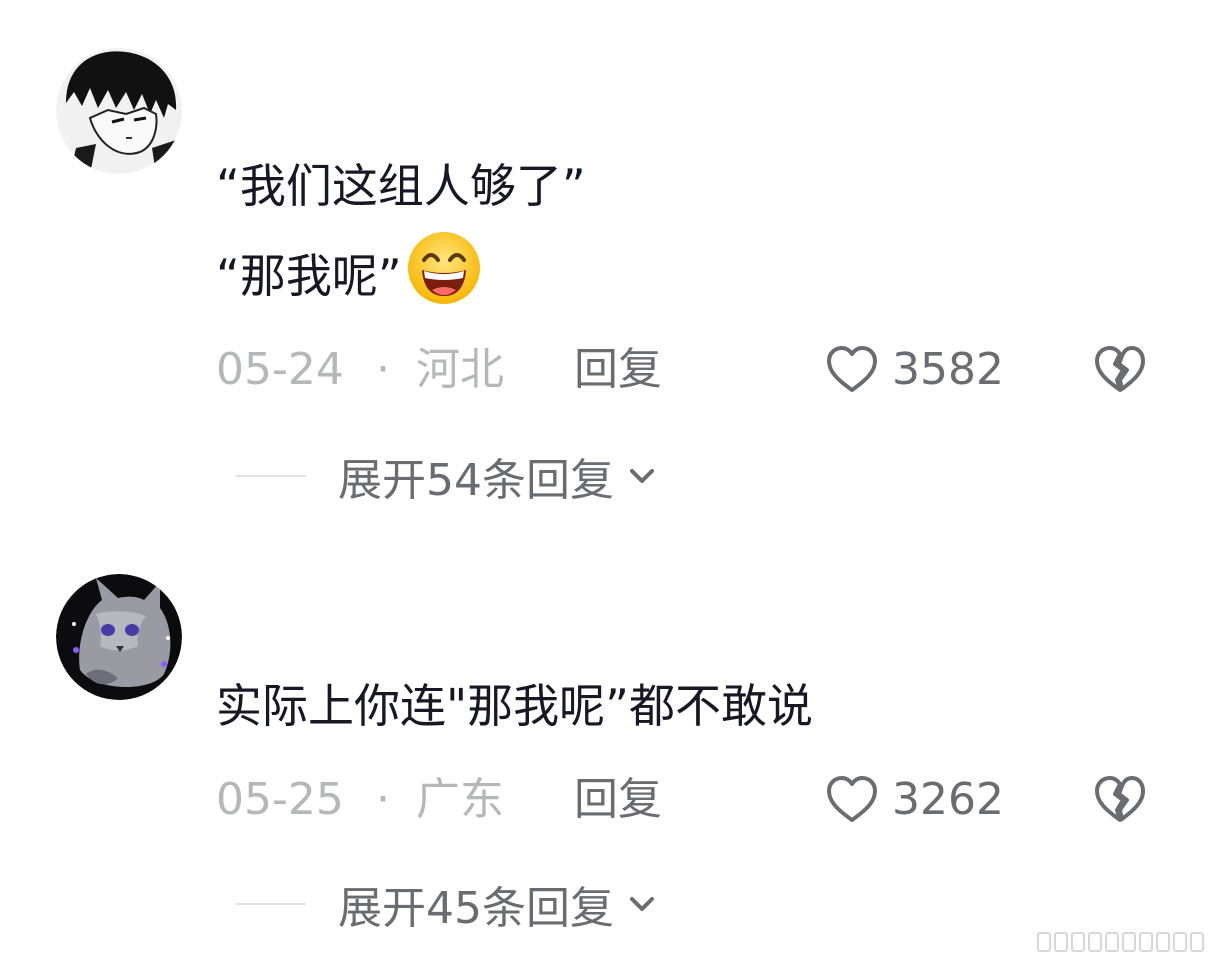  I want to click on comment-date: 05-24, so click(280, 369).